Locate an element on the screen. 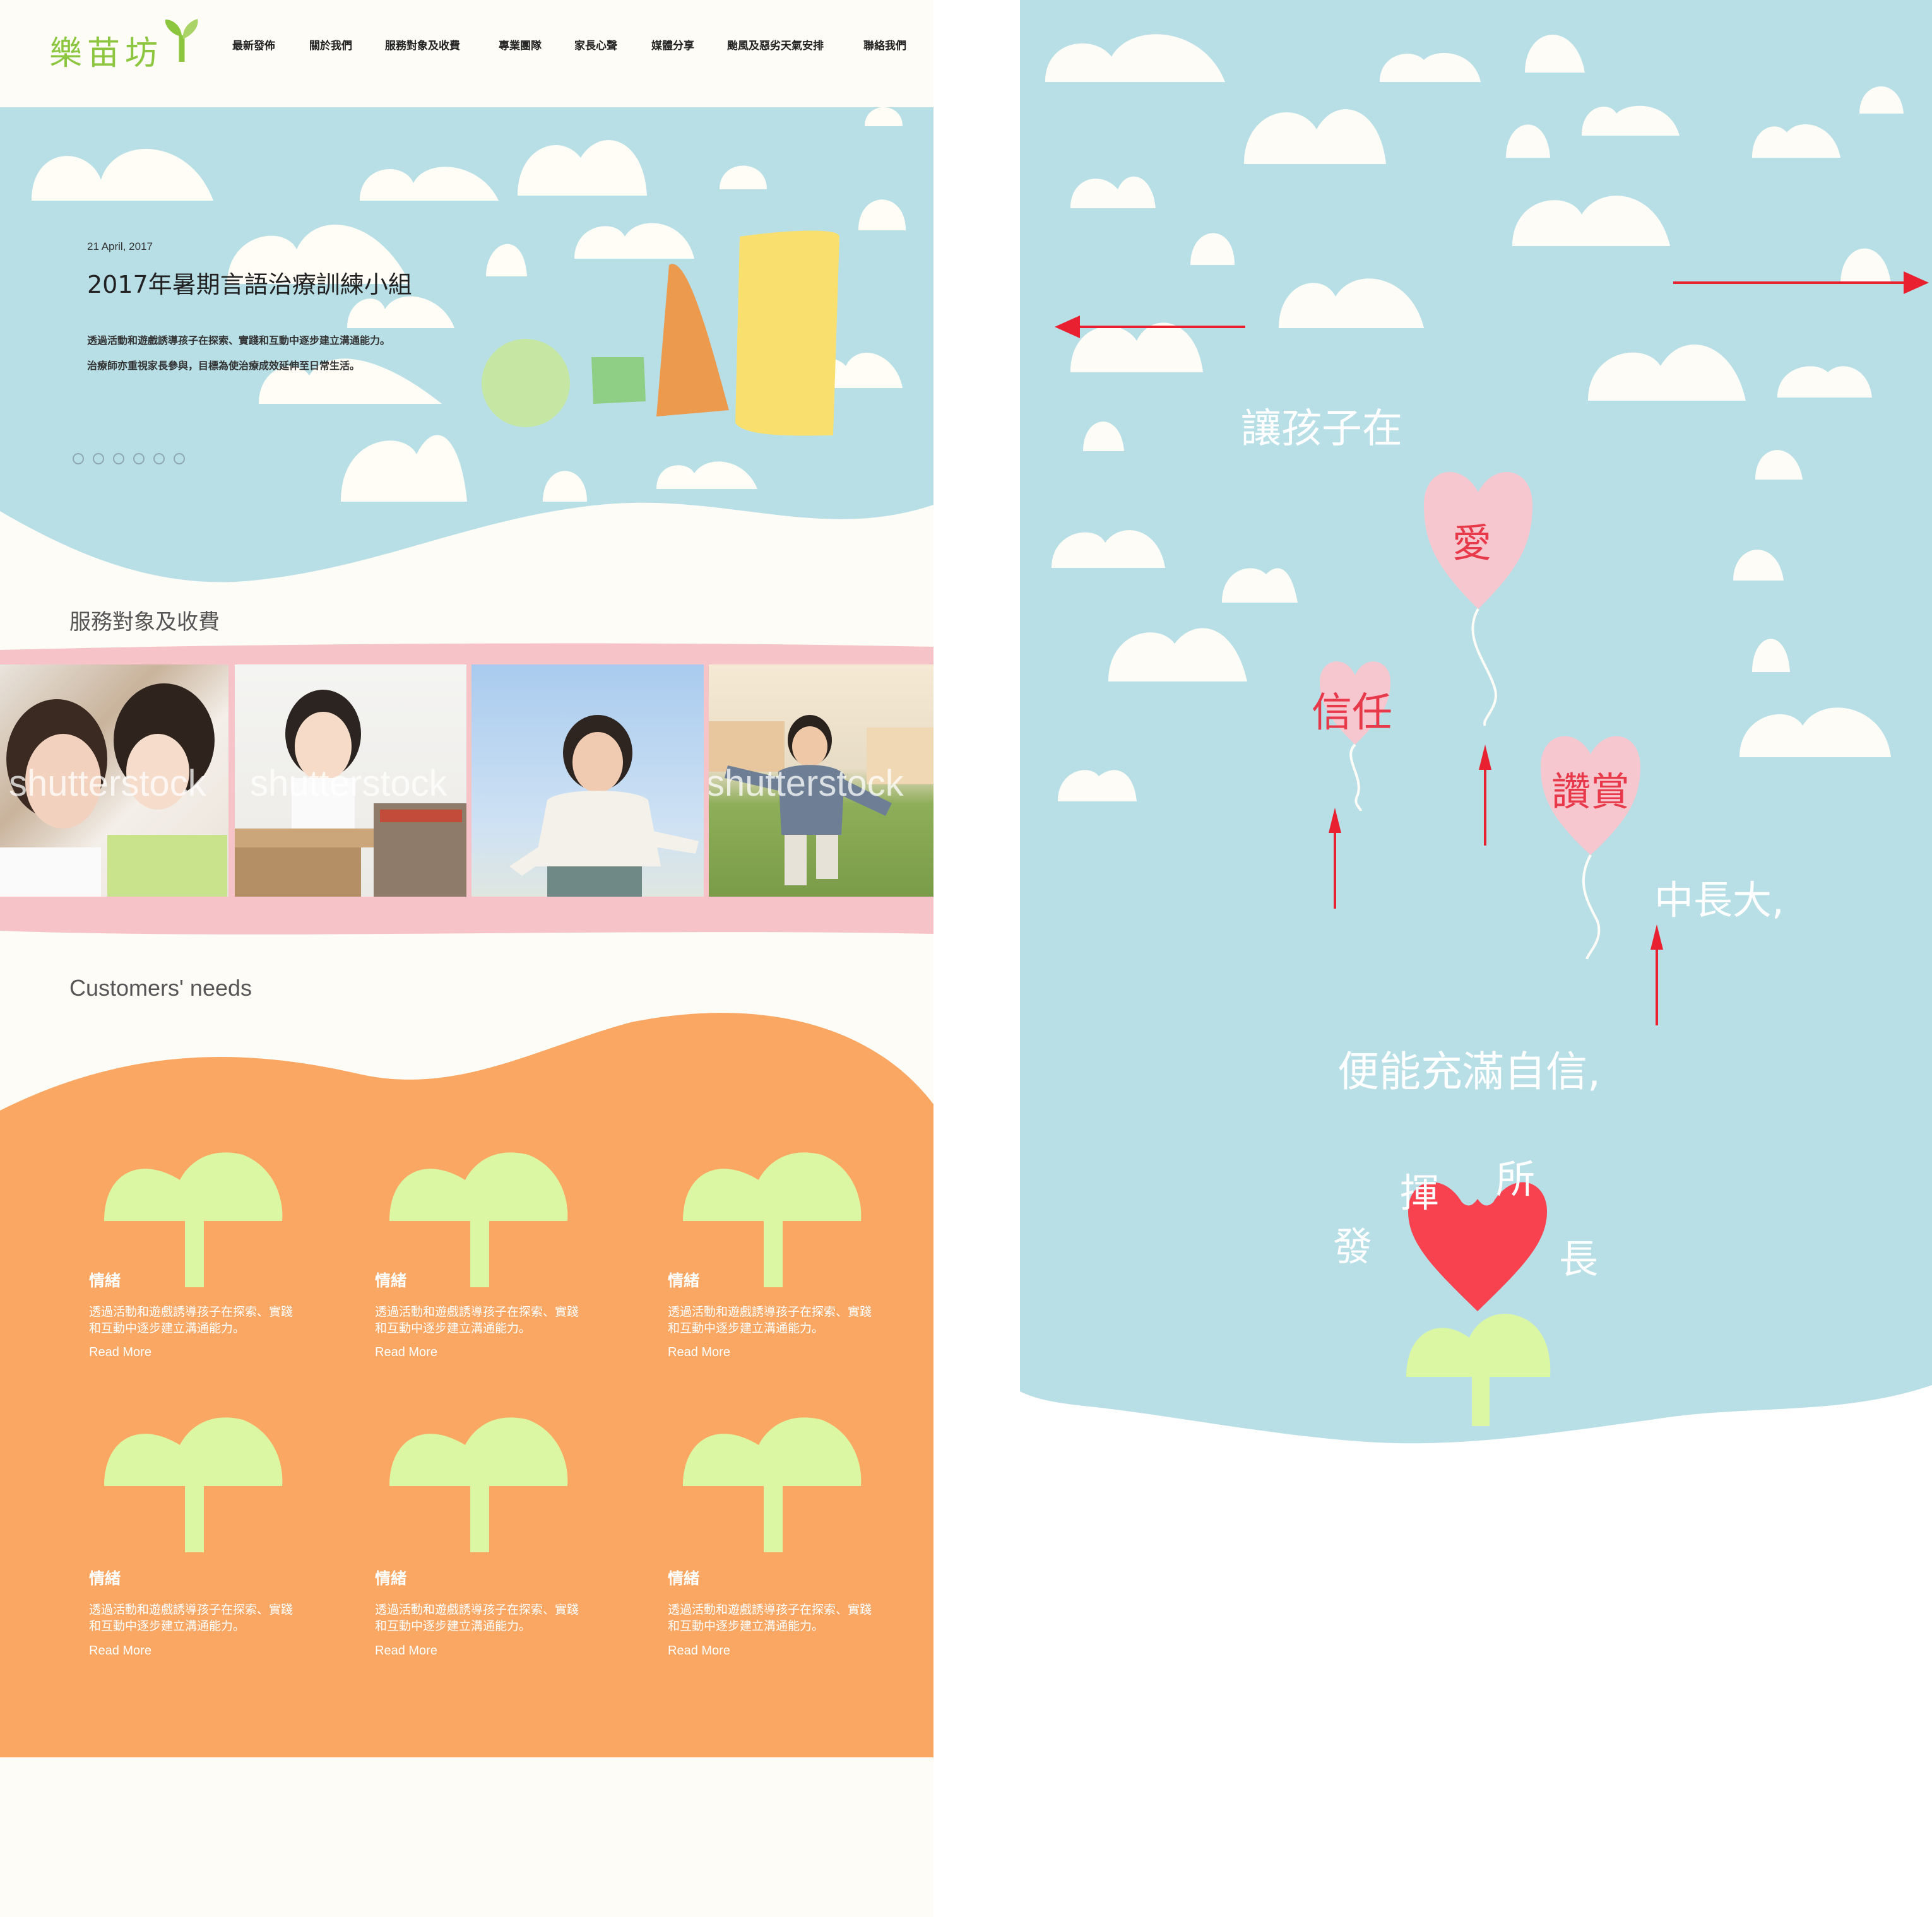 This screenshot has height=1917, width=1932. arc-char-1: 發 is located at coordinates (1353, 1247).